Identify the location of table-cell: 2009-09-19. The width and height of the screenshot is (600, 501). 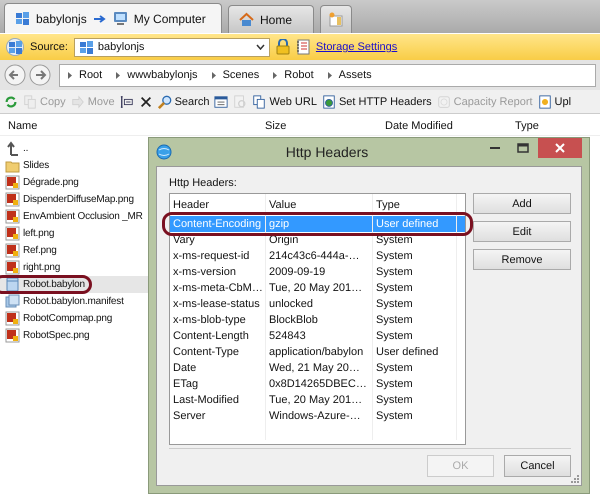
(319, 272).